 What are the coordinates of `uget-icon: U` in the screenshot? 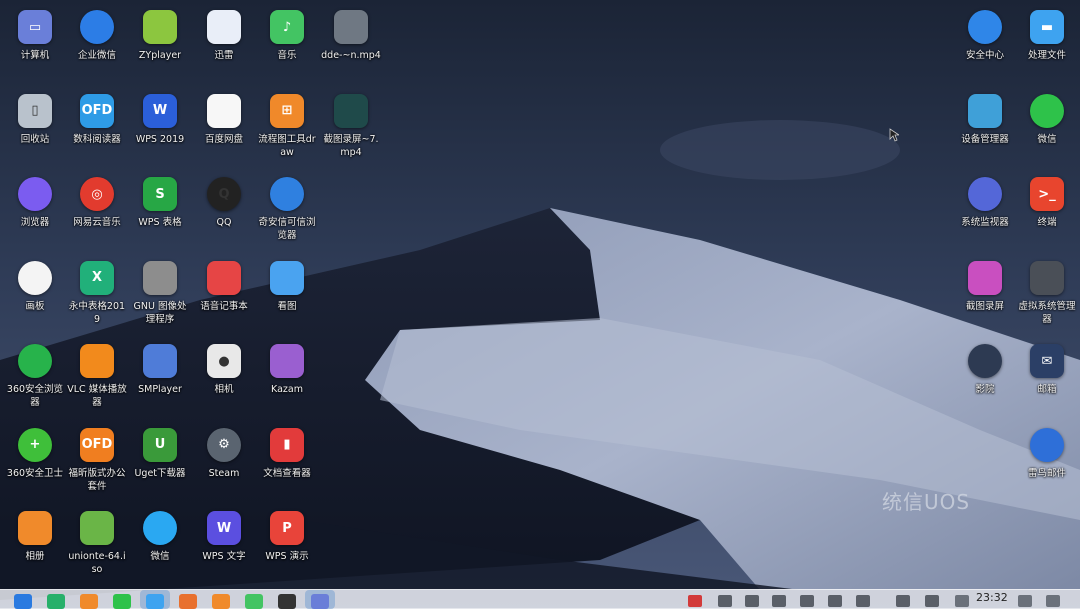 It's located at (160, 444).